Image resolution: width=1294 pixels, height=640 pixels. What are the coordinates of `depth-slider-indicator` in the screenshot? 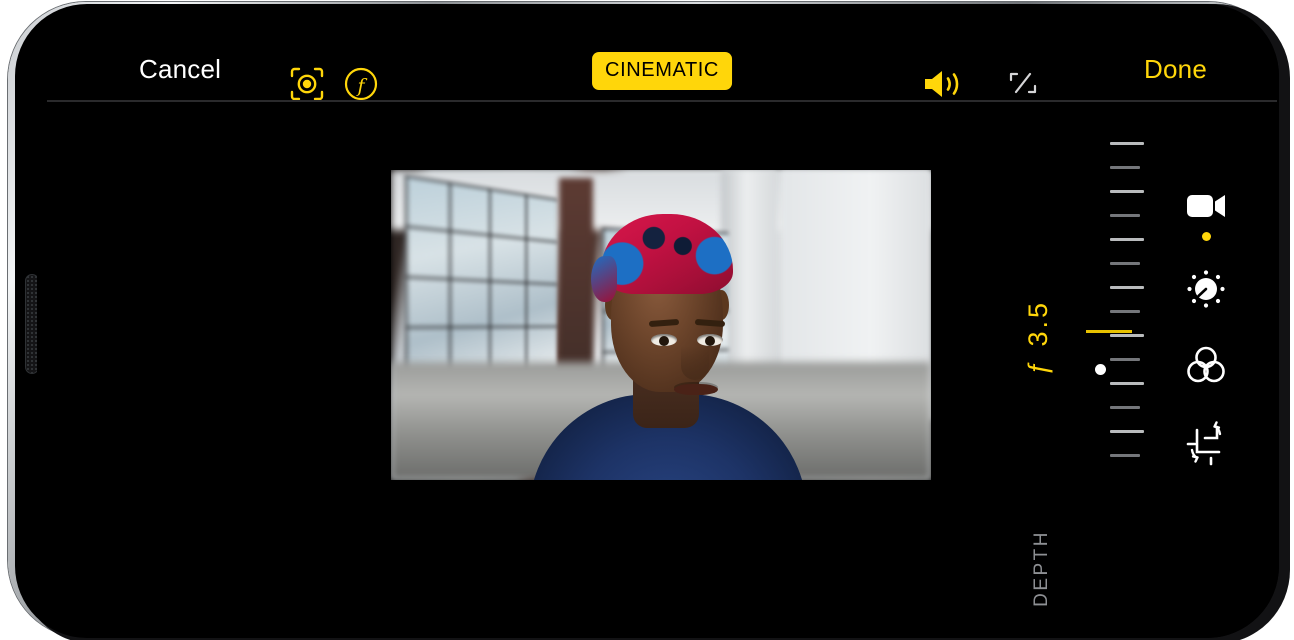 It's located at (1109, 331).